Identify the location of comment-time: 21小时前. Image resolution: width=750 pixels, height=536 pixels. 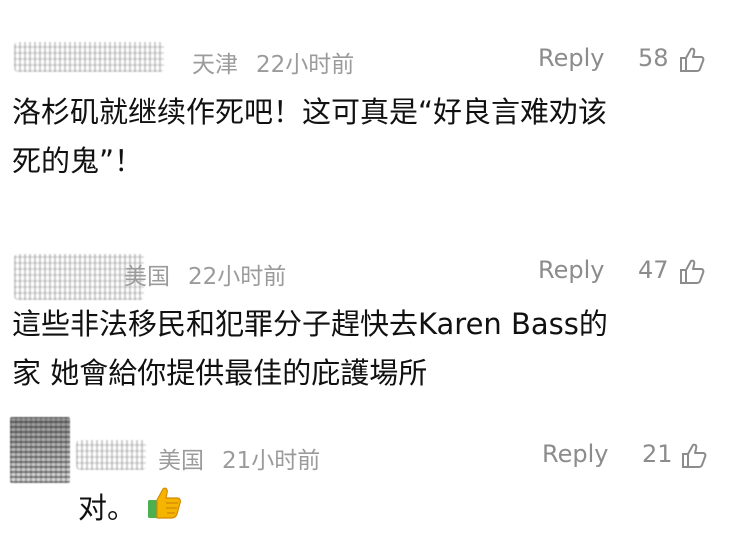
(271, 461).